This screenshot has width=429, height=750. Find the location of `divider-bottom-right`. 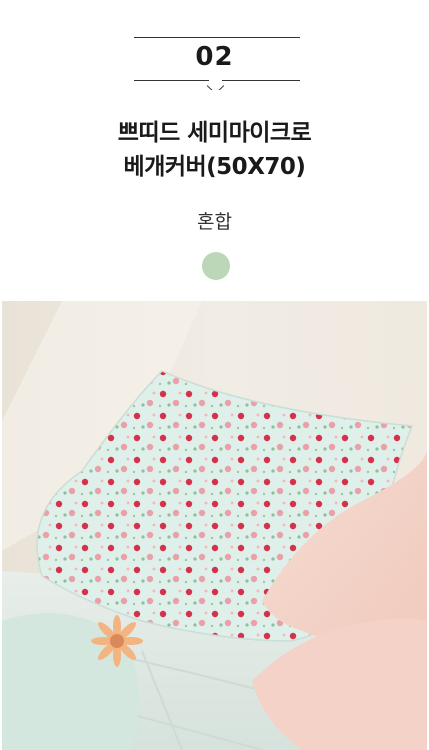

divider-bottom-right is located at coordinates (261, 80).